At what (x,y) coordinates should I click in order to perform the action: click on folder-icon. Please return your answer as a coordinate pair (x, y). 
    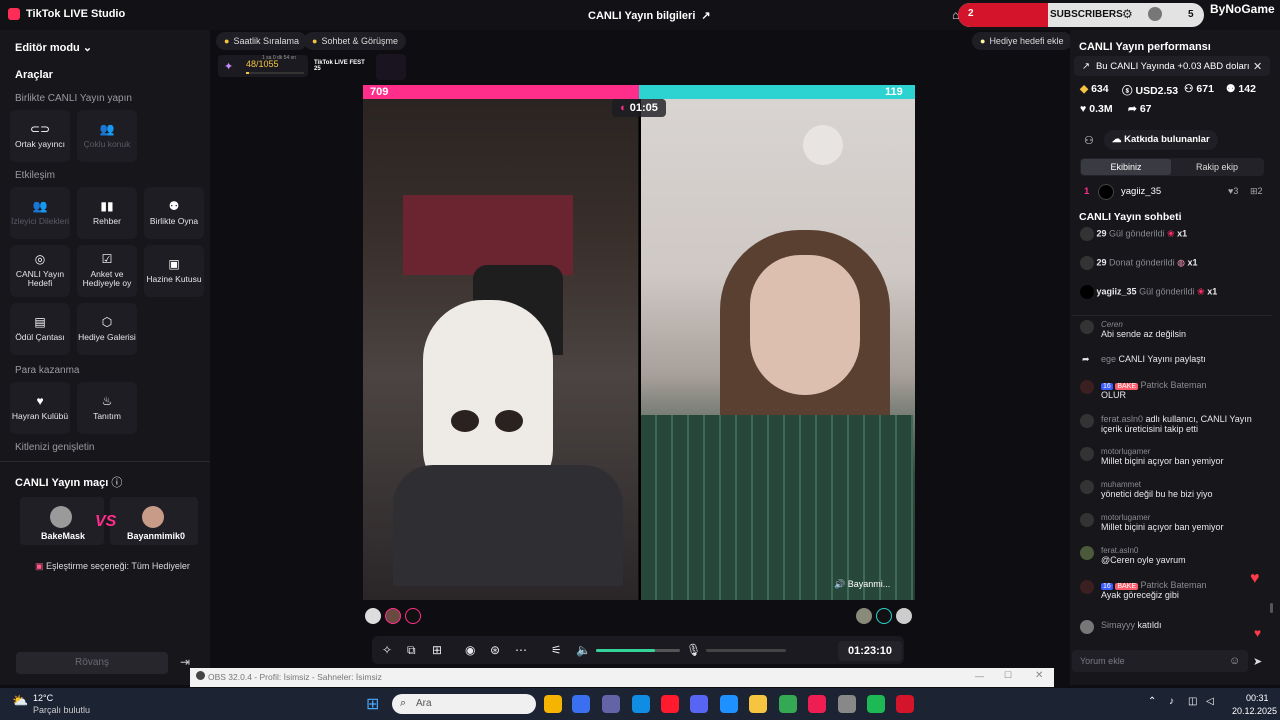
    Looking at the image, I should click on (758, 704).